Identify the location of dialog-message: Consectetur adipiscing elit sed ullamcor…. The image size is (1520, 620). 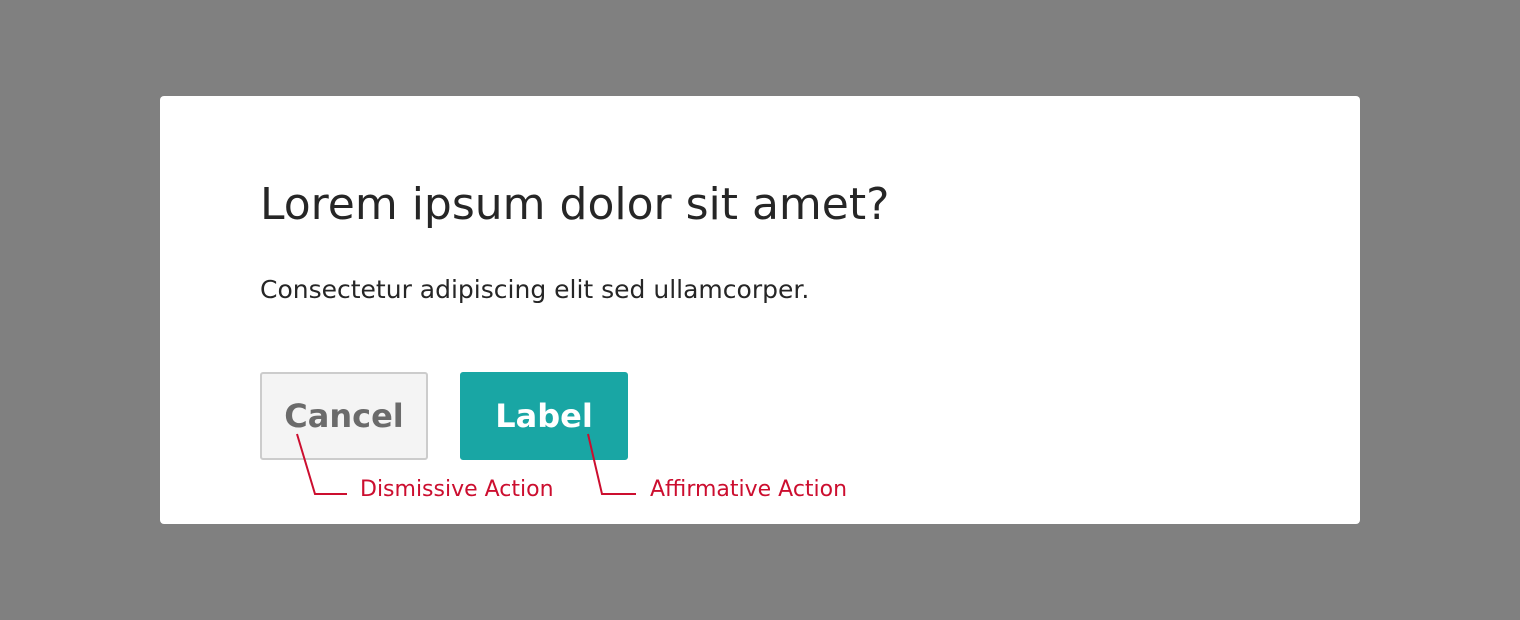
(535, 289).